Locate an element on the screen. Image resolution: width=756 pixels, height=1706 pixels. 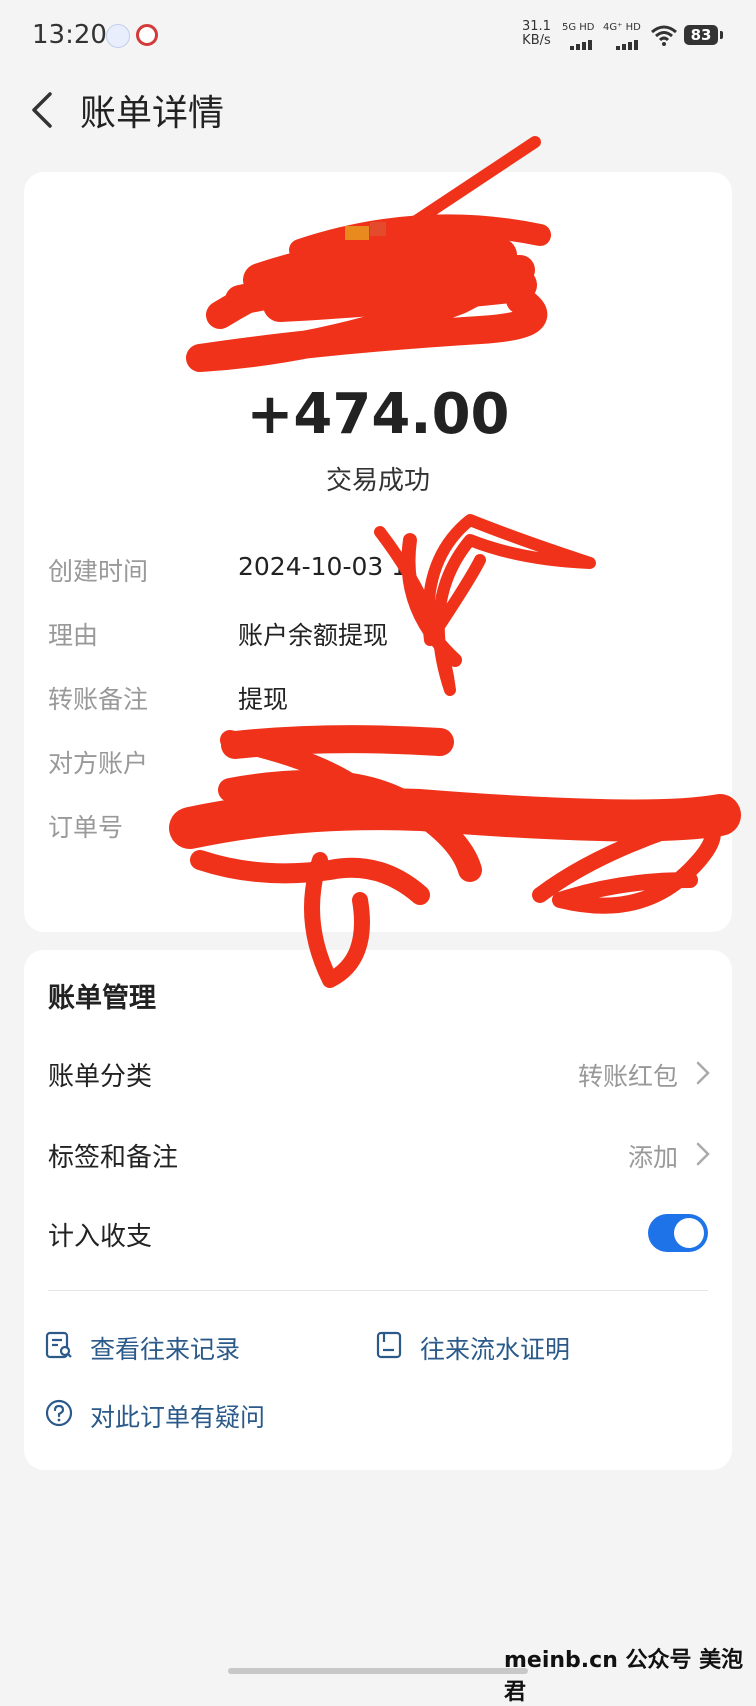
category-value: 转账红包 is located at coordinates (627, 1076).